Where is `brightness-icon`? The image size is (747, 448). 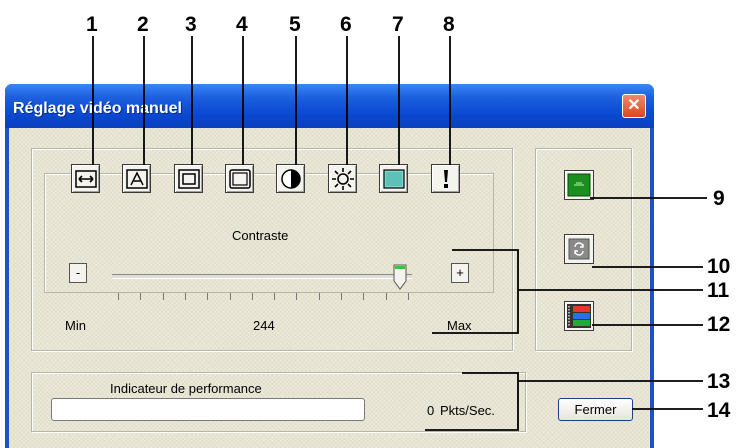 brightness-icon is located at coordinates (342, 178).